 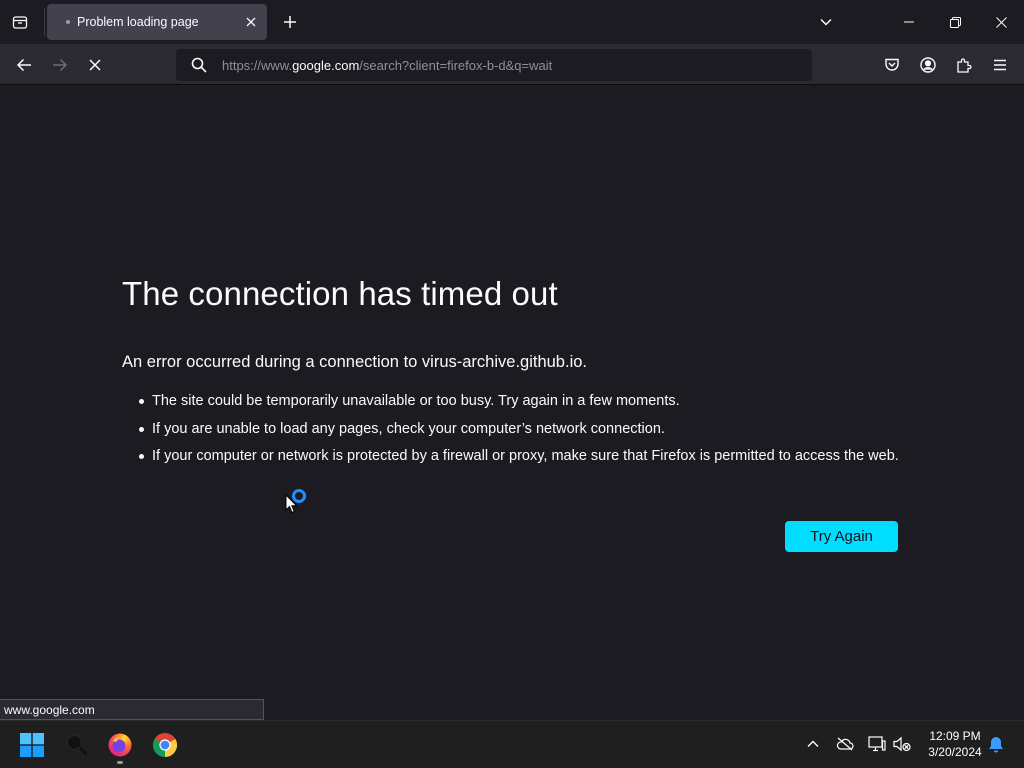 I want to click on try-again-button: Try Again, so click(x=841, y=536).